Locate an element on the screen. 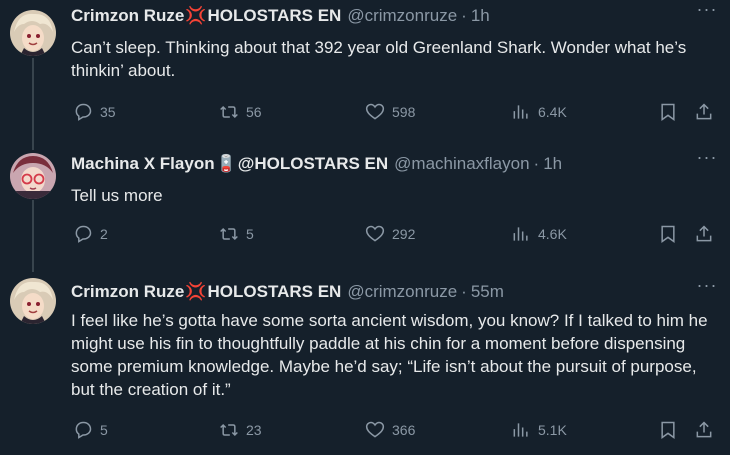 This screenshot has height=455, width=730. retweet-count: 23 is located at coordinates (254, 430).